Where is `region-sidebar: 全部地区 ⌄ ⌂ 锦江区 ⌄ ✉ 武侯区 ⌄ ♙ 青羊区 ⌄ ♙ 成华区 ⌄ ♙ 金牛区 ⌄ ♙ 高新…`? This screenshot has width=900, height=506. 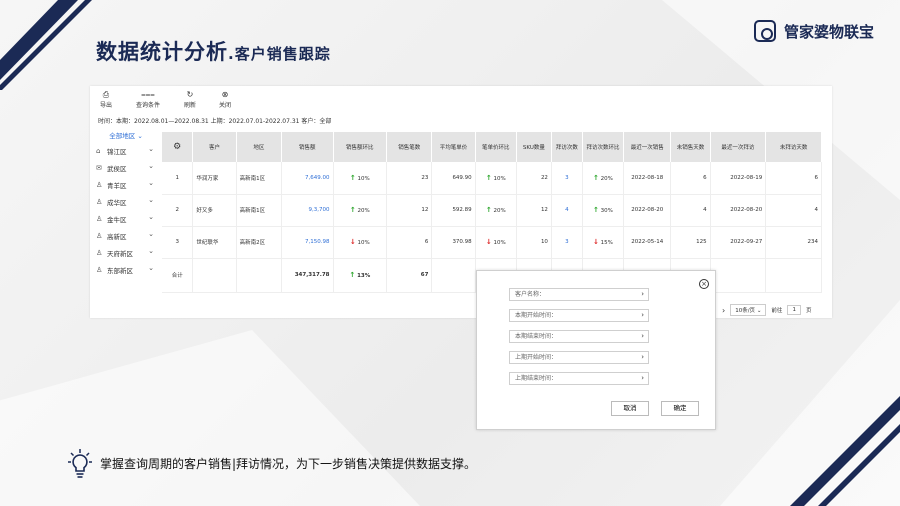 region-sidebar: 全部地区 ⌄ ⌂ 锦江区 ⌄ ✉ 武侯区 ⌄ ♙ 青羊区 ⌄ ♙ 成华区 ⌄ ♙ 金牛区 ⌄ ♙ 高新… is located at coordinates (126, 208).